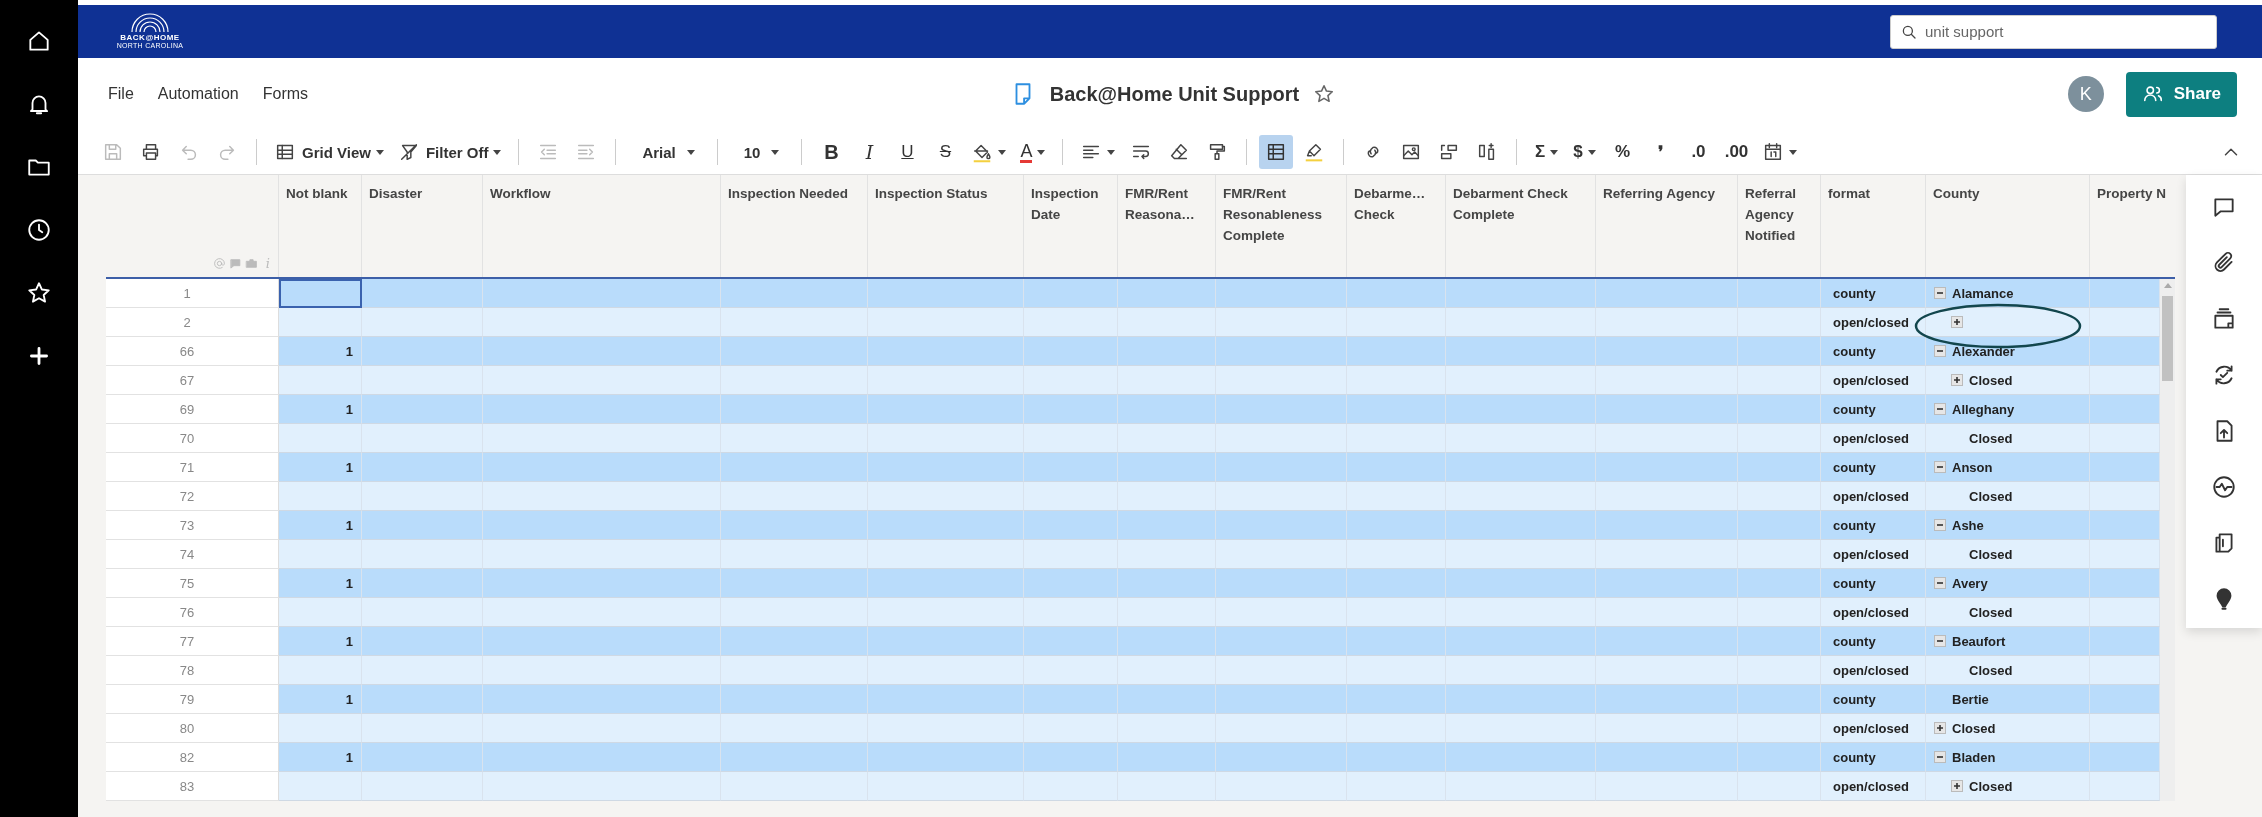 The image size is (2262, 817). What do you see at coordinates (1666, 193) in the screenshot?
I see `column-header: Referring Agency` at bounding box center [1666, 193].